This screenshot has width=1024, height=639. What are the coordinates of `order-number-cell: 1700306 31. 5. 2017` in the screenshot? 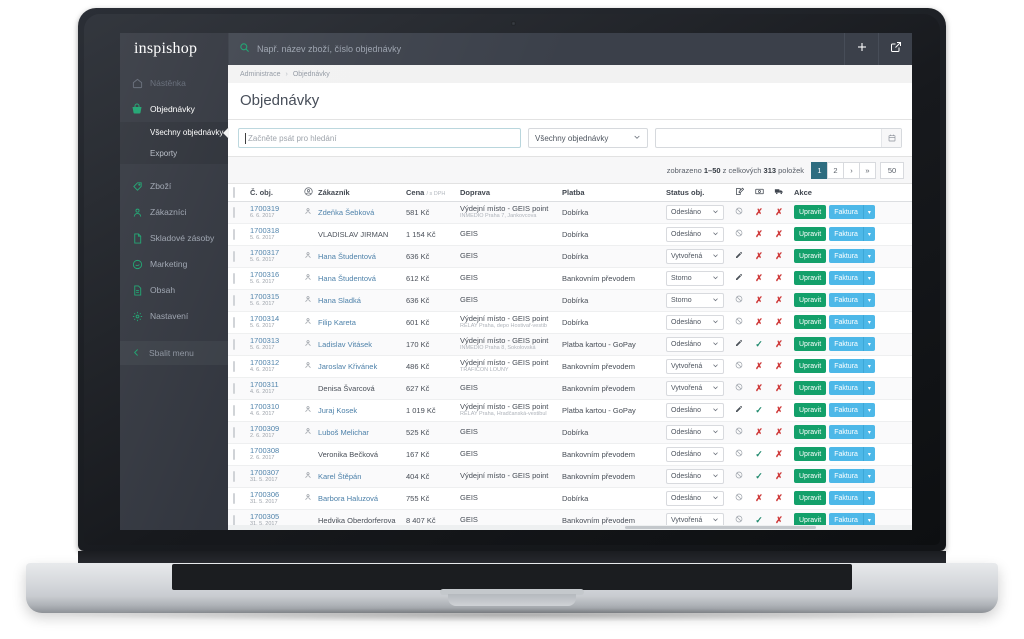 It's located at (272, 498).